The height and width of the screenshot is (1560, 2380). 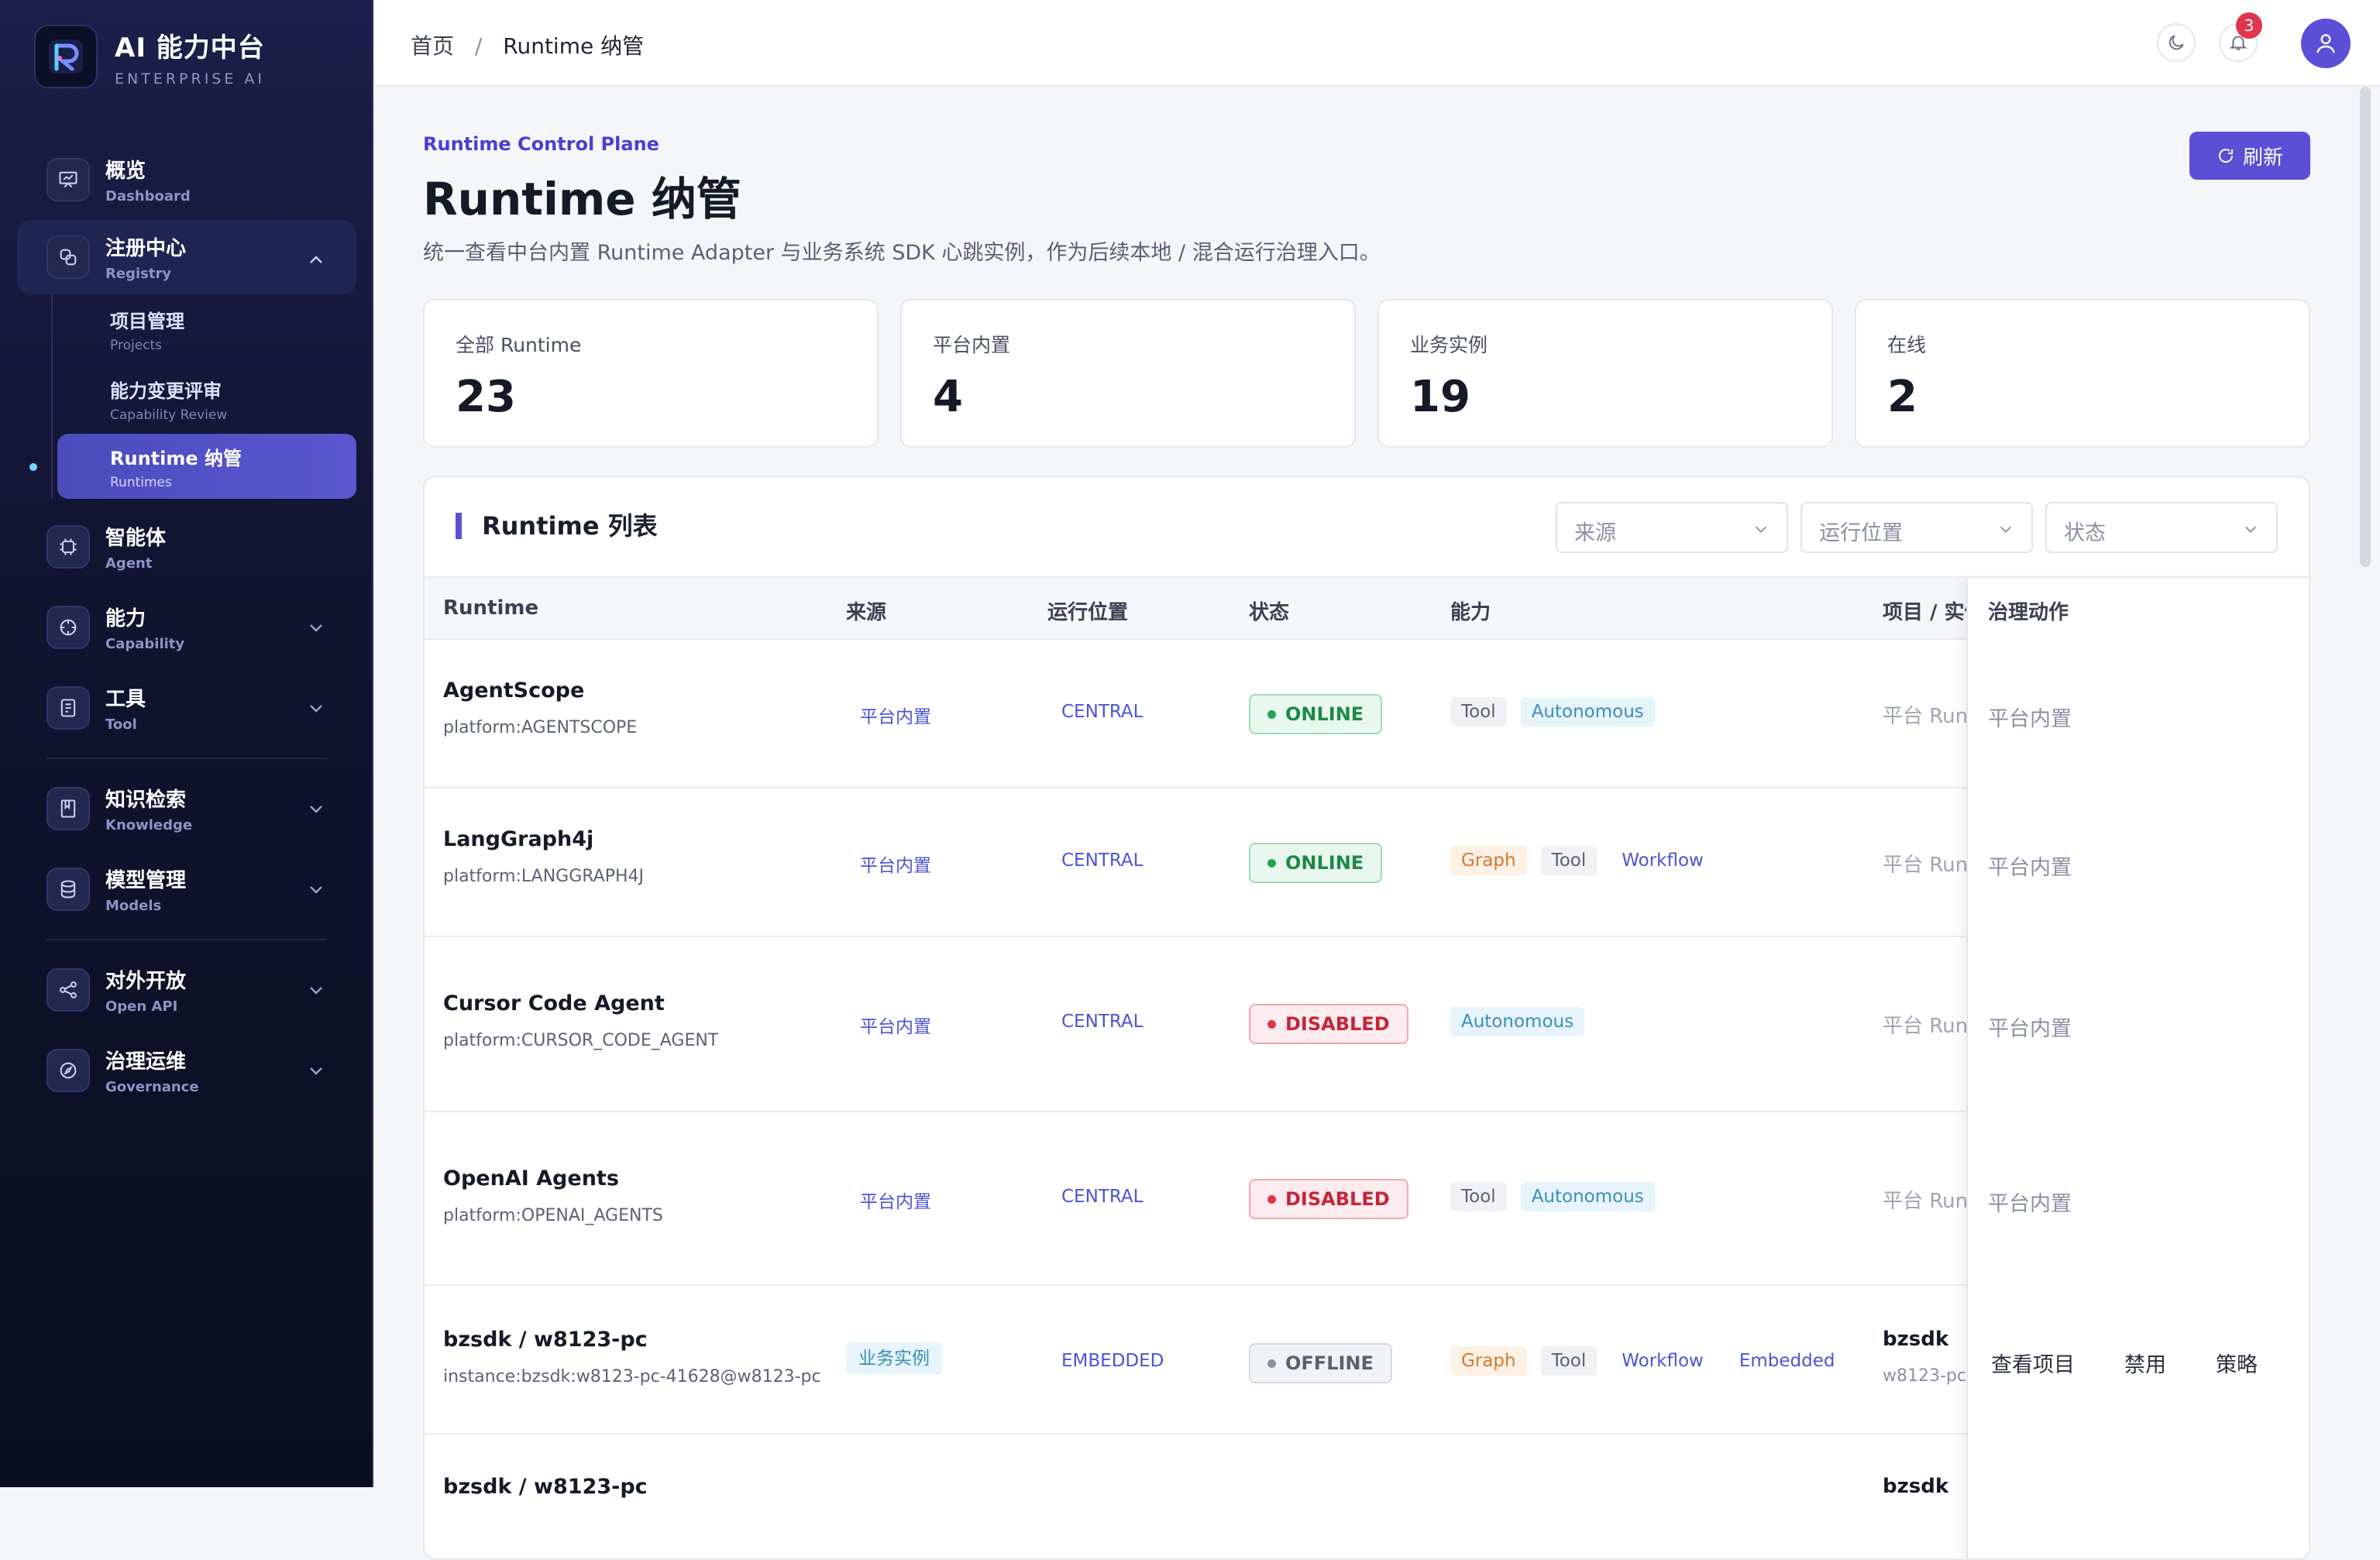 What do you see at coordinates (207, 466) in the screenshot?
I see `sidebar-subitem-runtimes: Runtime 纳管 Runtimes` at bounding box center [207, 466].